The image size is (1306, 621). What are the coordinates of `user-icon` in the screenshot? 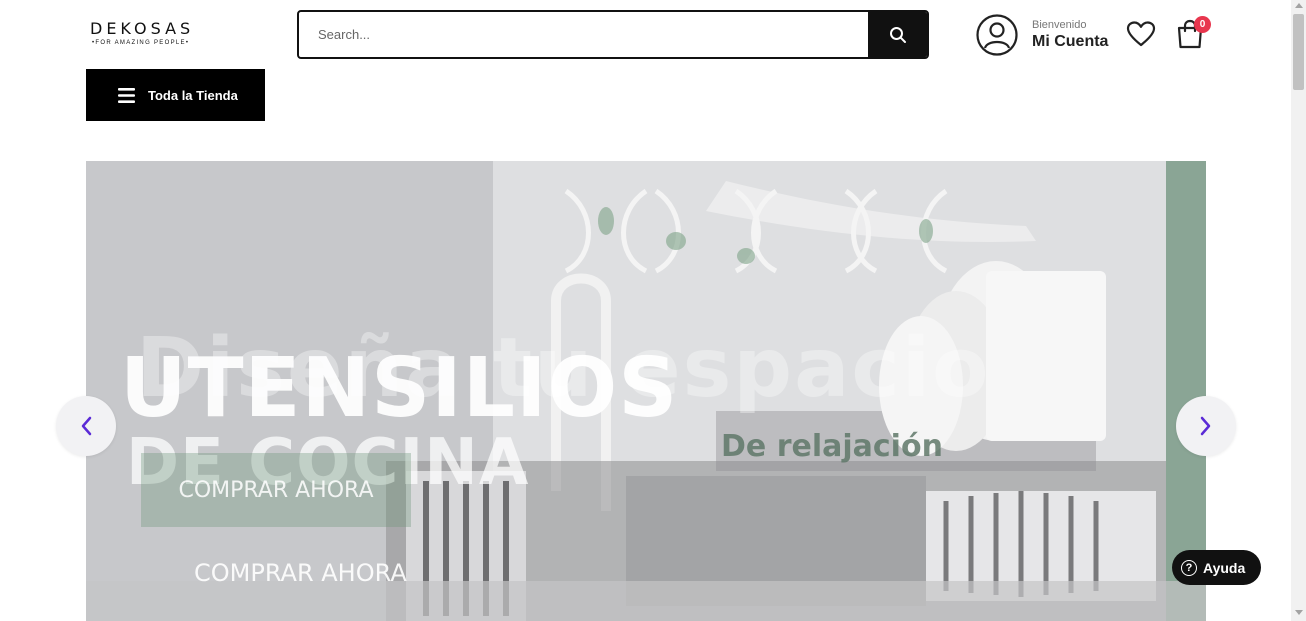 It's located at (997, 35).